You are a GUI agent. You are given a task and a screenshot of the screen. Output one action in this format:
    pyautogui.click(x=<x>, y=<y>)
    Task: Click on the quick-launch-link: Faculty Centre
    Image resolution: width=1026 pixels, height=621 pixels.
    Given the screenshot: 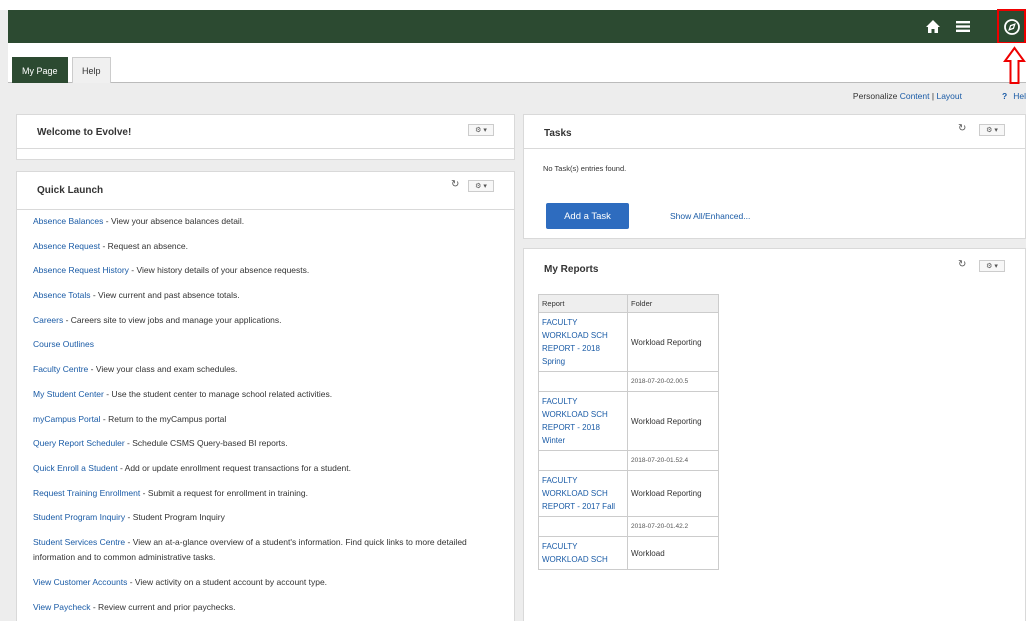 What is the action you would take?
    pyautogui.click(x=60, y=369)
    